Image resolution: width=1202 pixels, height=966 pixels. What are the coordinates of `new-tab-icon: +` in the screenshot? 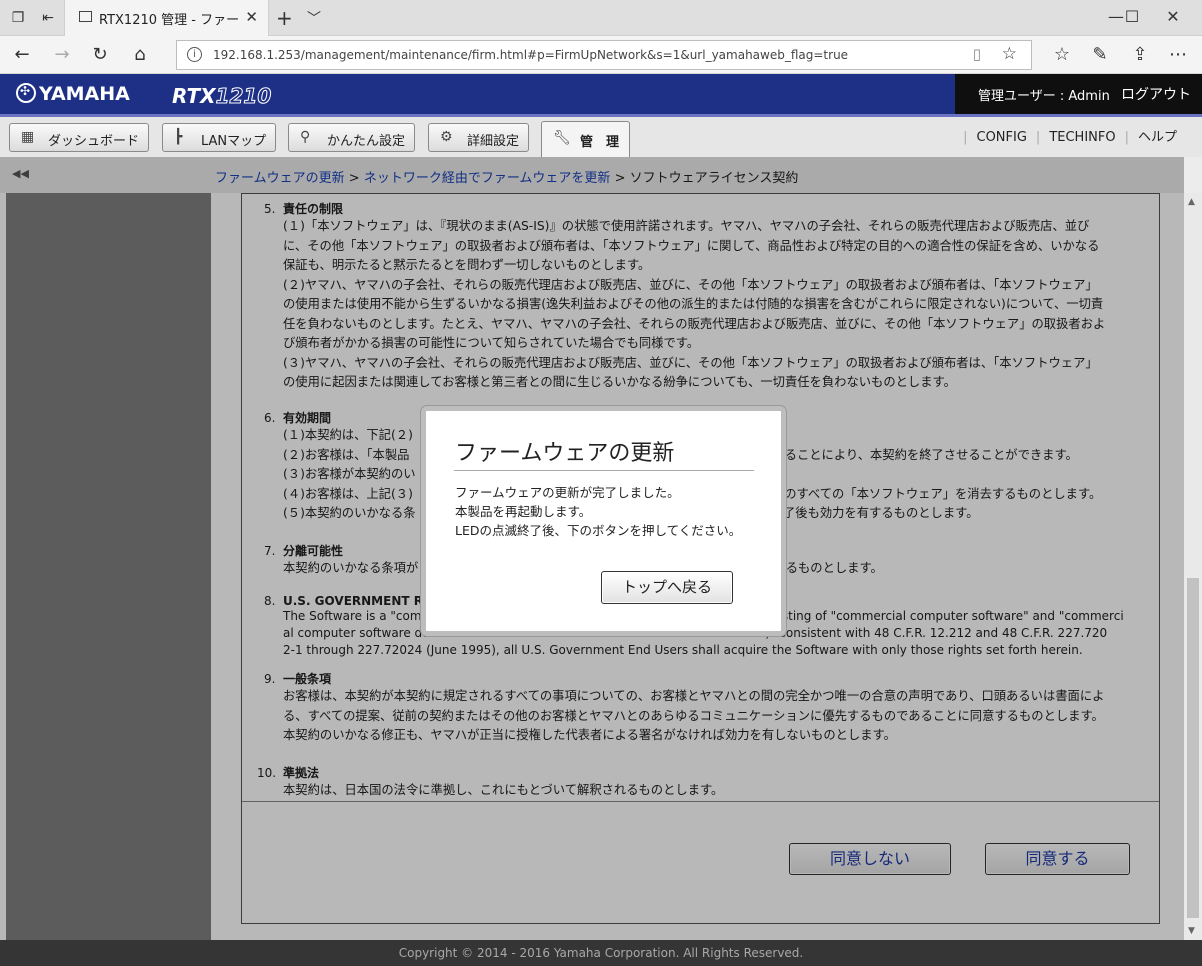 It's located at (284, 18).